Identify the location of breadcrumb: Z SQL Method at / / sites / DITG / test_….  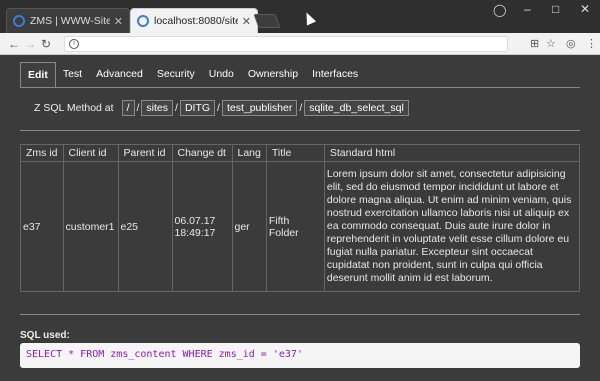
(221, 108).